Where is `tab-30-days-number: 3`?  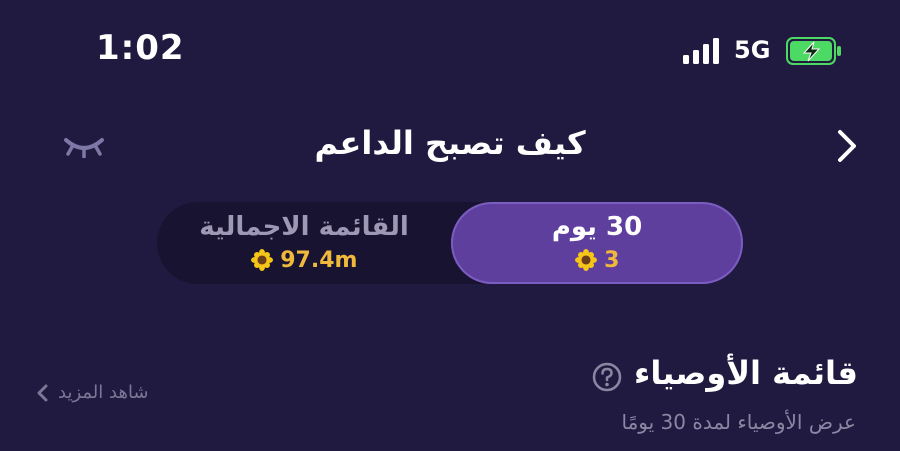
tab-30-days-number: 3 is located at coordinates (612, 260).